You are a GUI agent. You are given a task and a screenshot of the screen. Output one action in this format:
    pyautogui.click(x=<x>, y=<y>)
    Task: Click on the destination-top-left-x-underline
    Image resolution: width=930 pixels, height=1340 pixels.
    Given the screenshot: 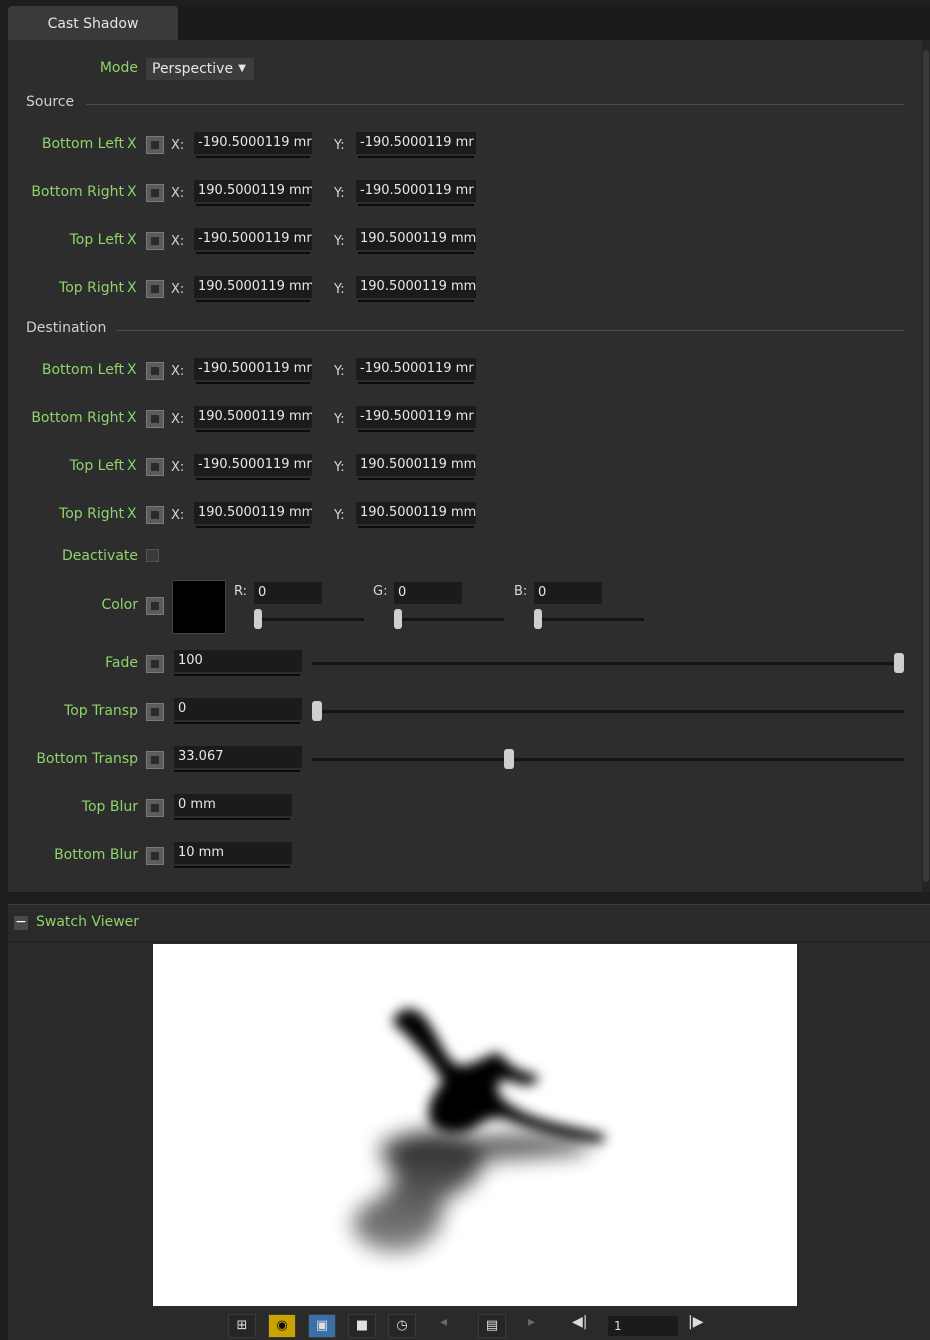 What is the action you would take?
    pyautogui.click(x=253, y=479)
    